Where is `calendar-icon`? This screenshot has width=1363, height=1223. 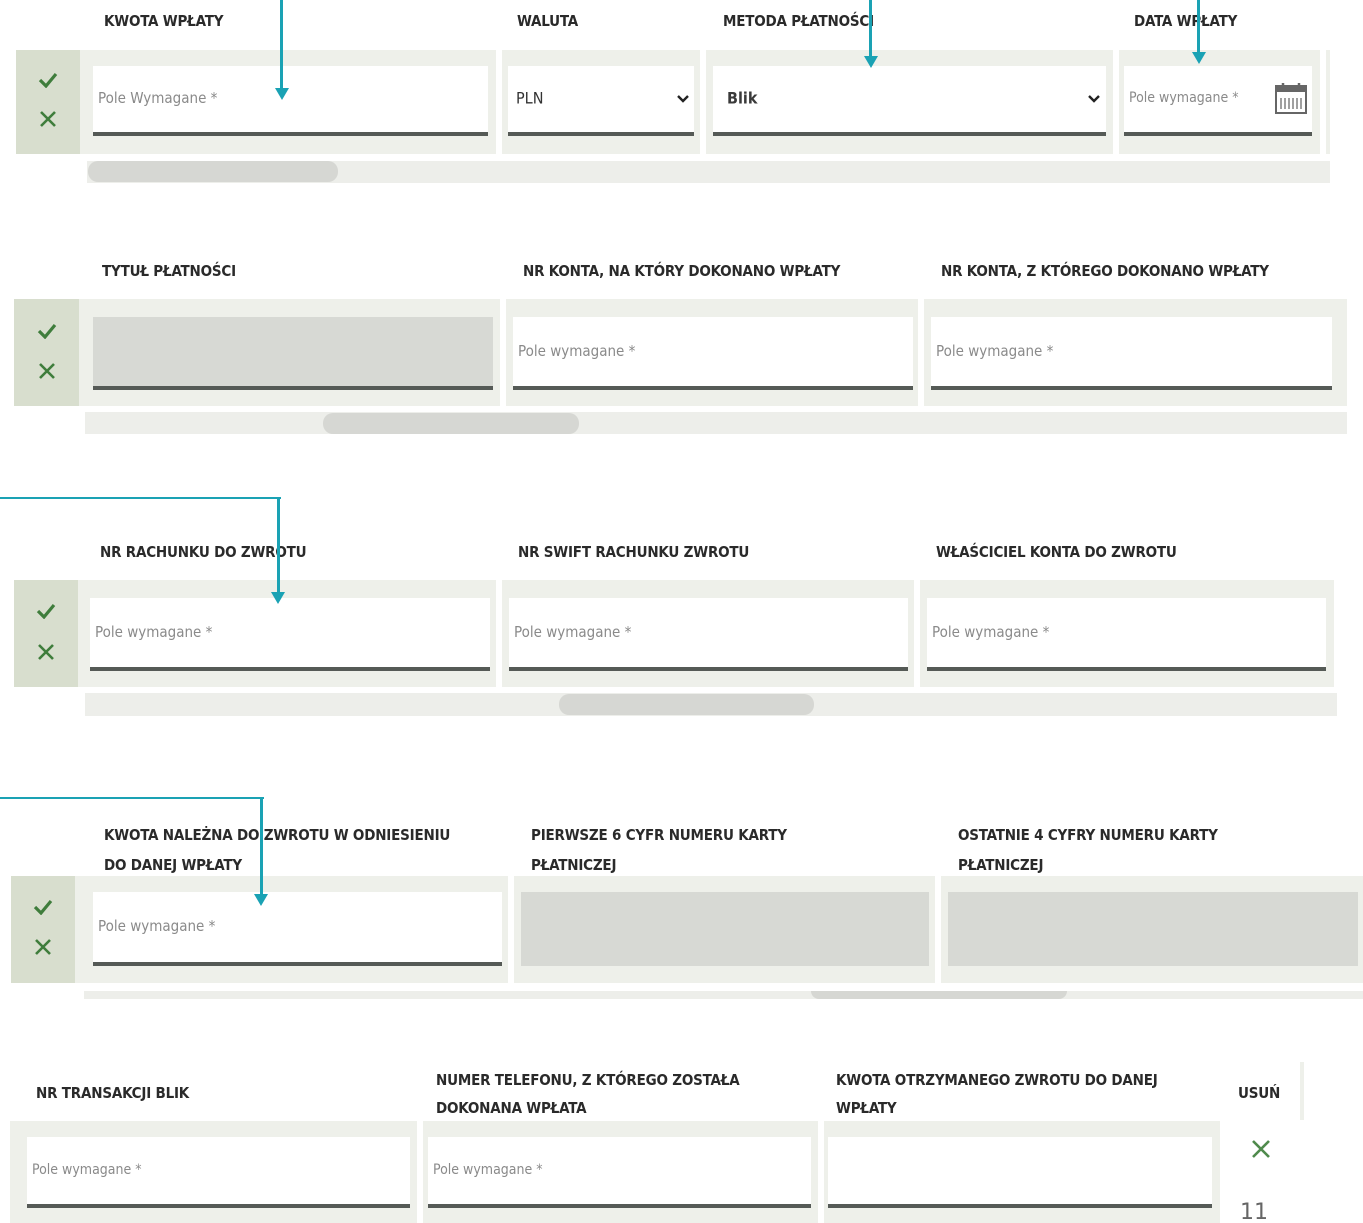
calendar-icon is located at coordinates (1291, 98).